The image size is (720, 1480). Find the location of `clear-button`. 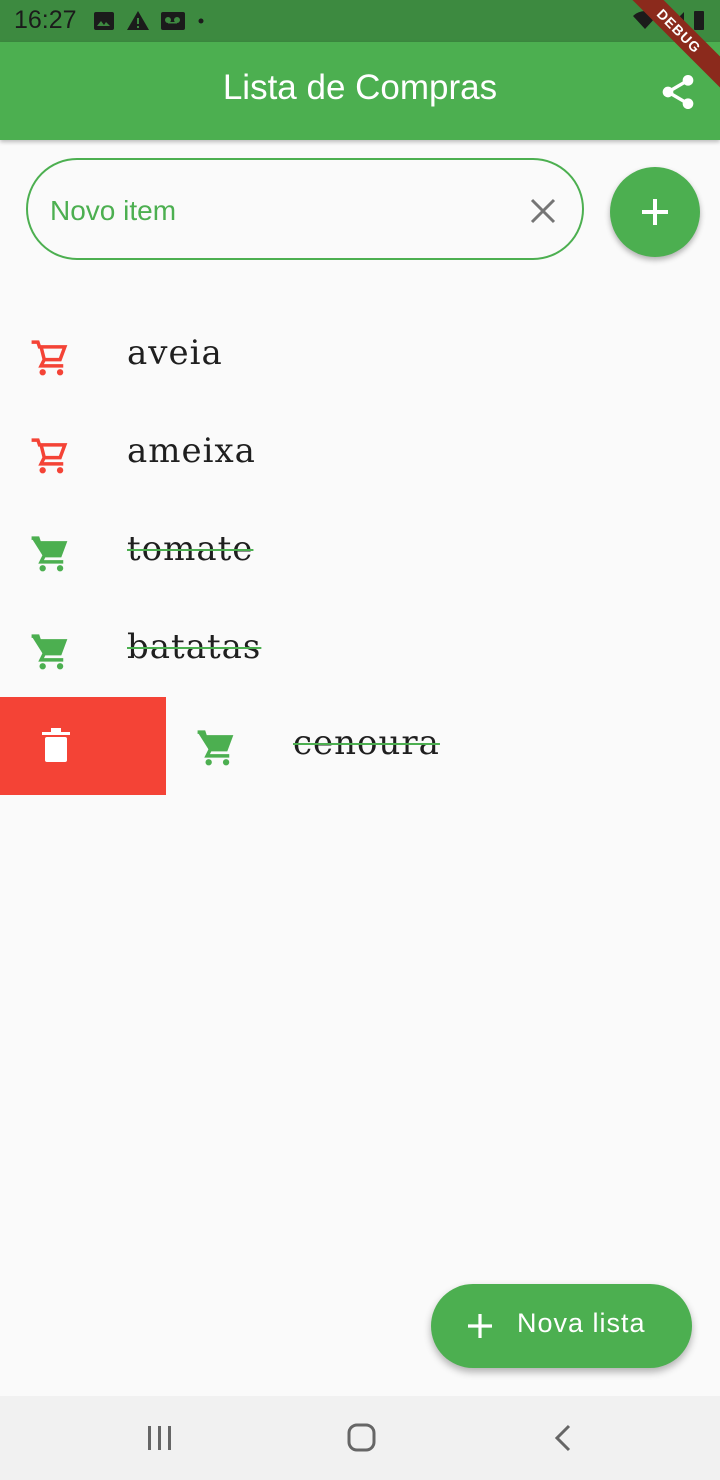

clear-button is located at coordinates (543, 211).